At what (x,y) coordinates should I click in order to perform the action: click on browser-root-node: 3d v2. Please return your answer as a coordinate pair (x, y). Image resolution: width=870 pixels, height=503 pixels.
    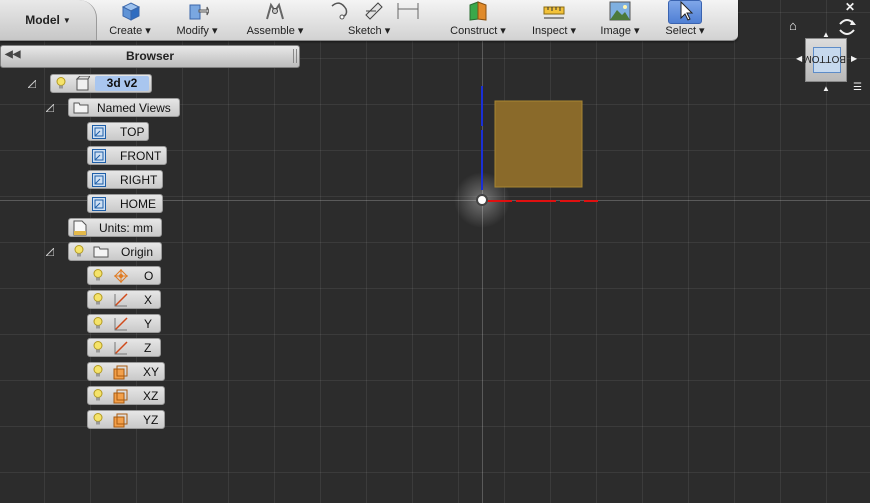
    Looking at the image, I should click on (101, 83).